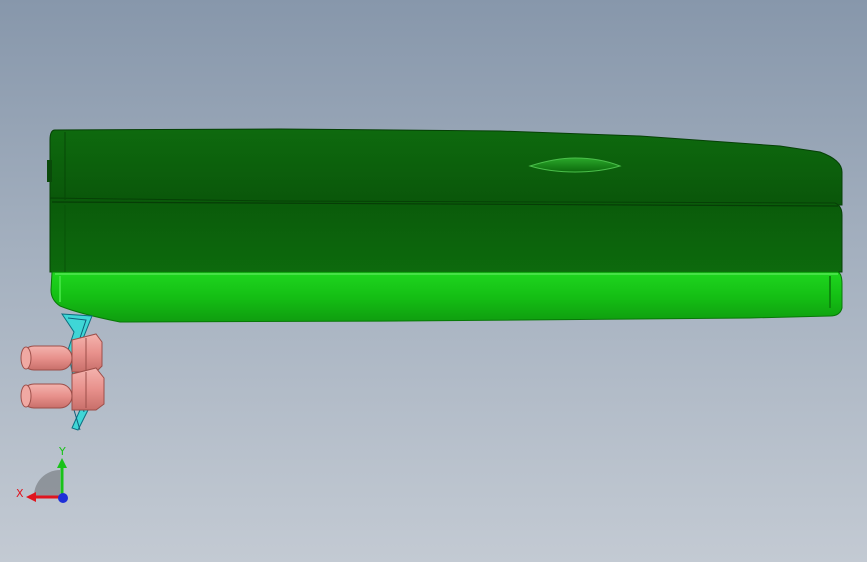 The width and height of the screenshot is (867, 562). Describe the element at coordinates (61, 353) in the screenshot. I see `bolt-upper` at that location.